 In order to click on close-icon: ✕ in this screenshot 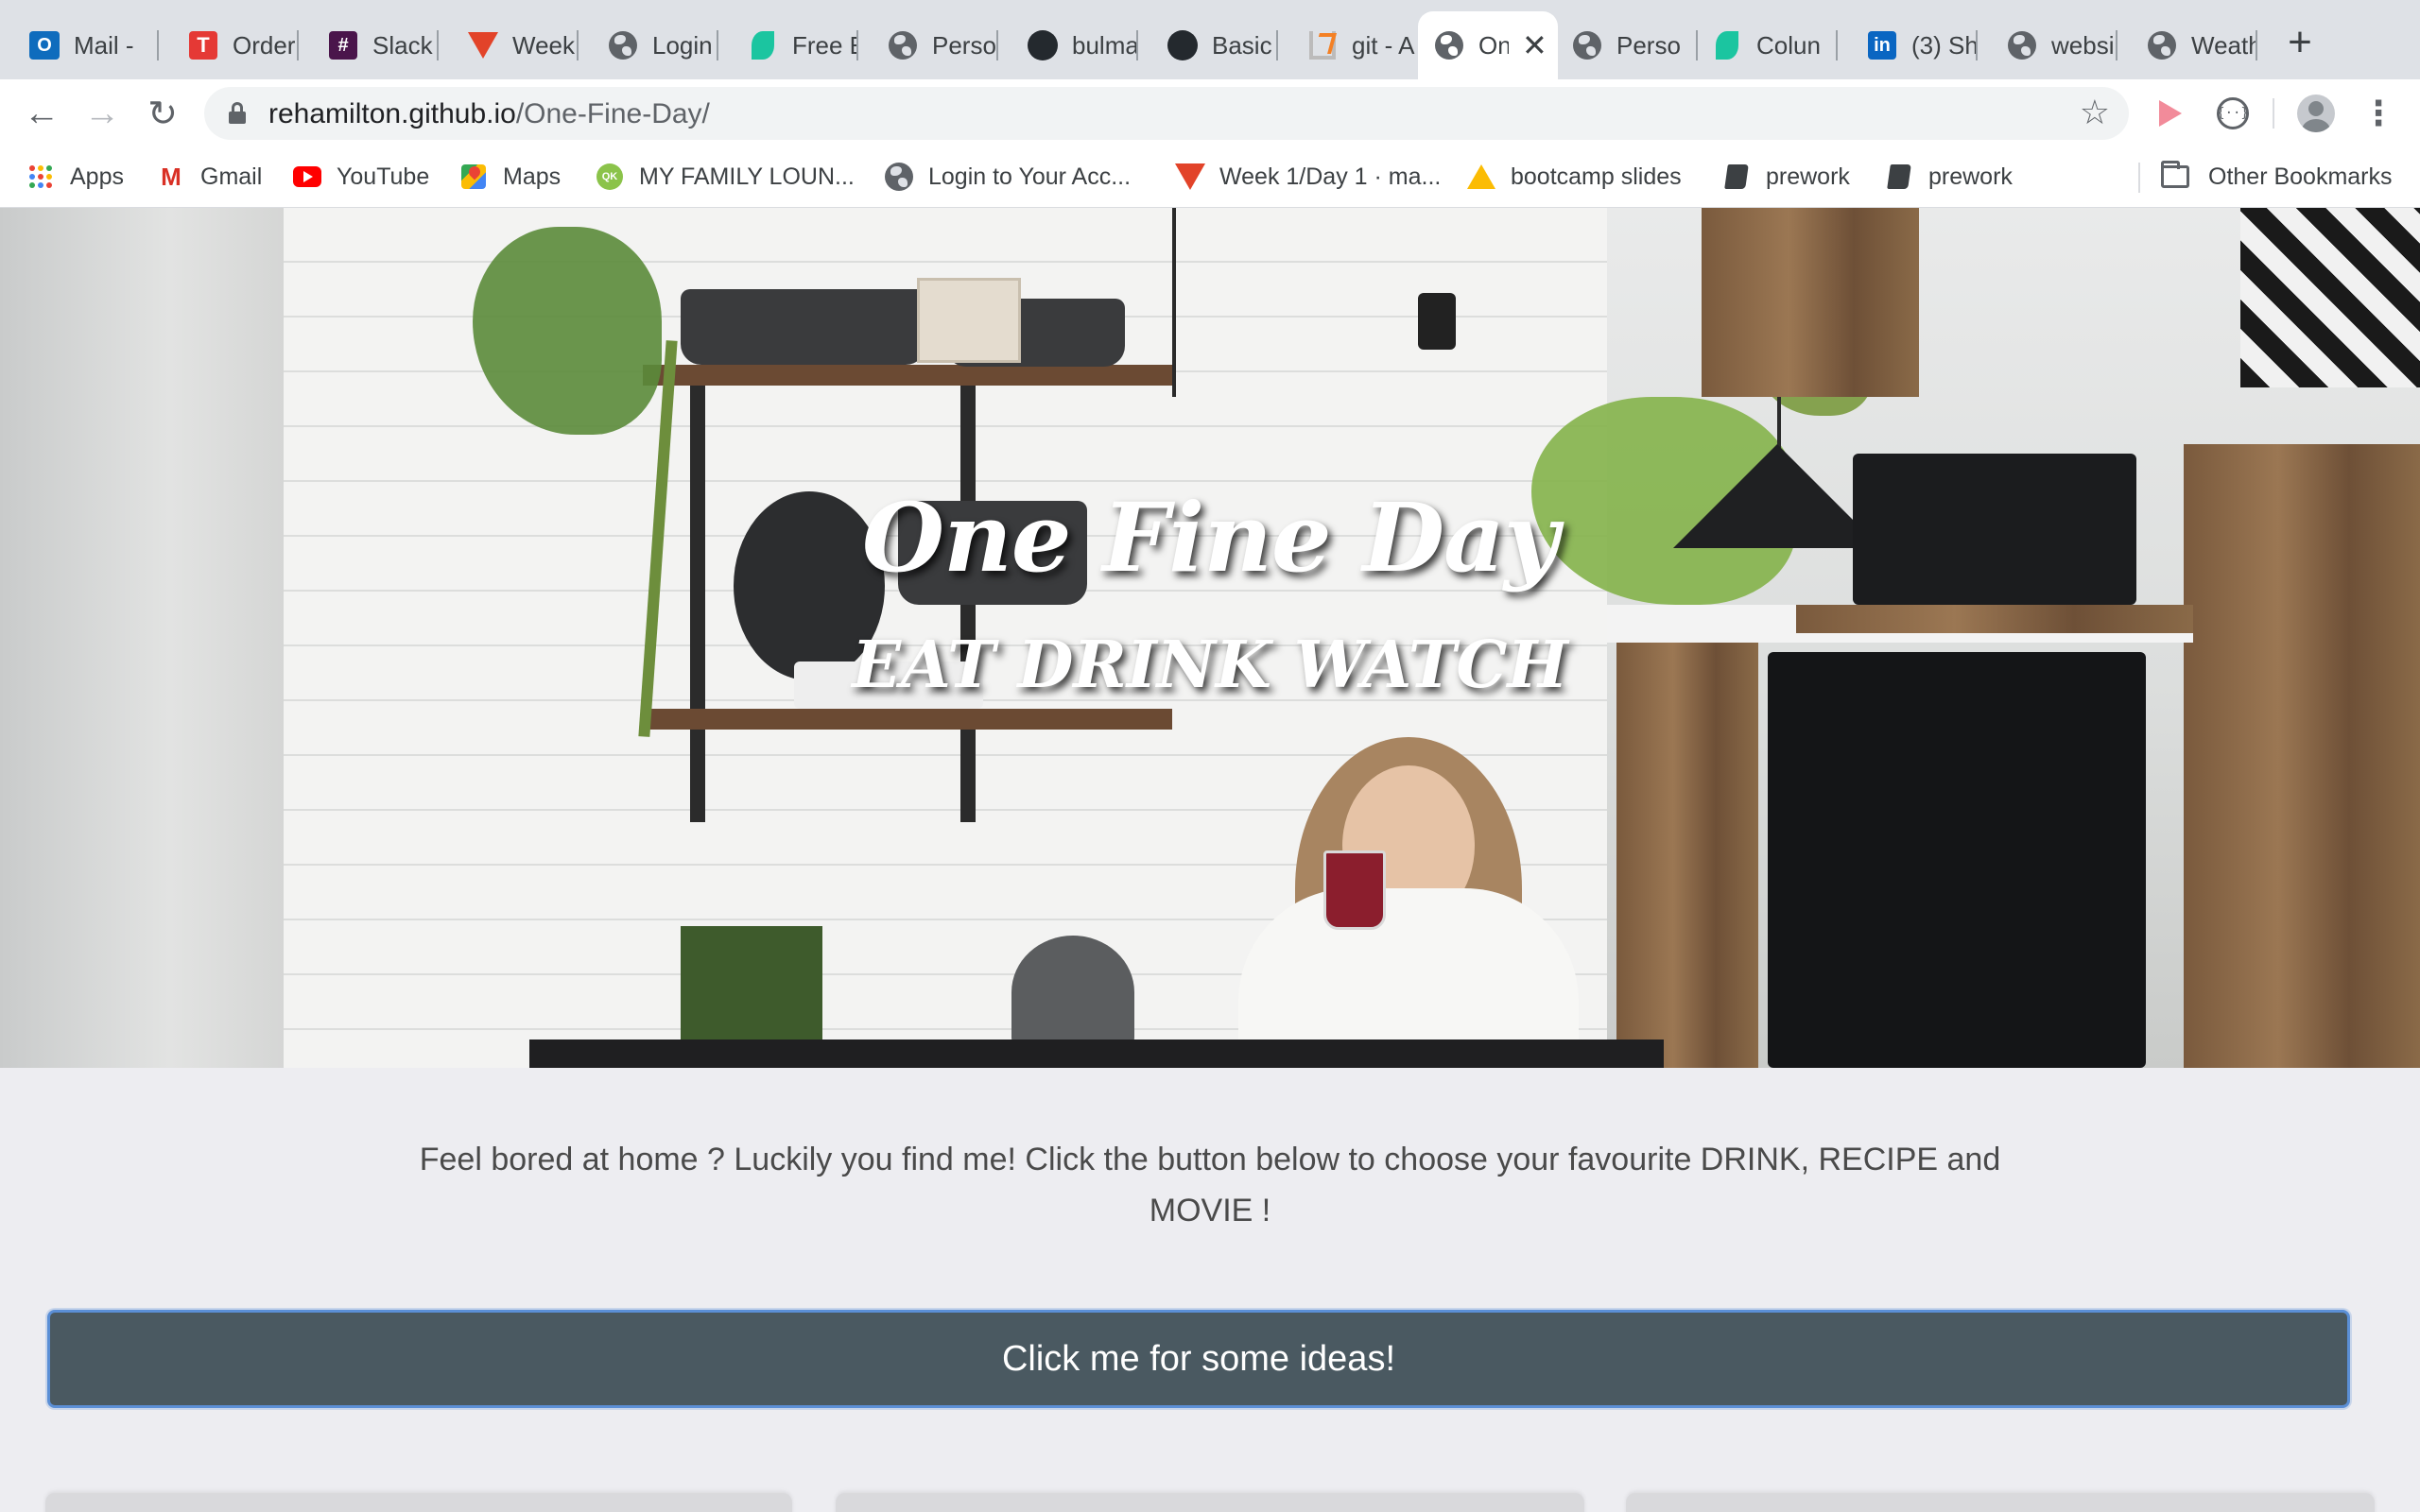, I will do `click(1534, 45)`.